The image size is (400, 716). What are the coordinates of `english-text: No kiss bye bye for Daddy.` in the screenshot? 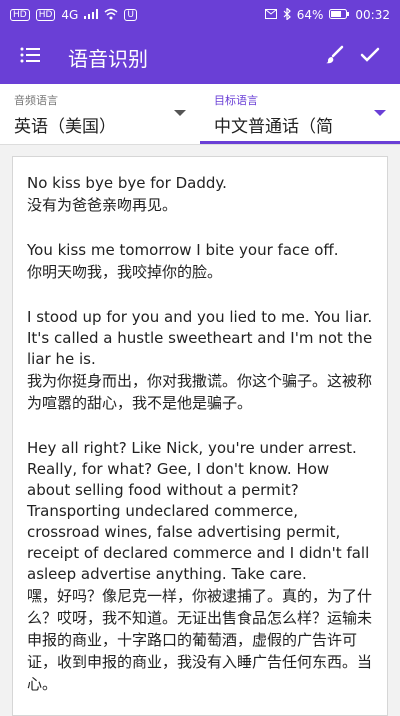 It's located at (127, 183).